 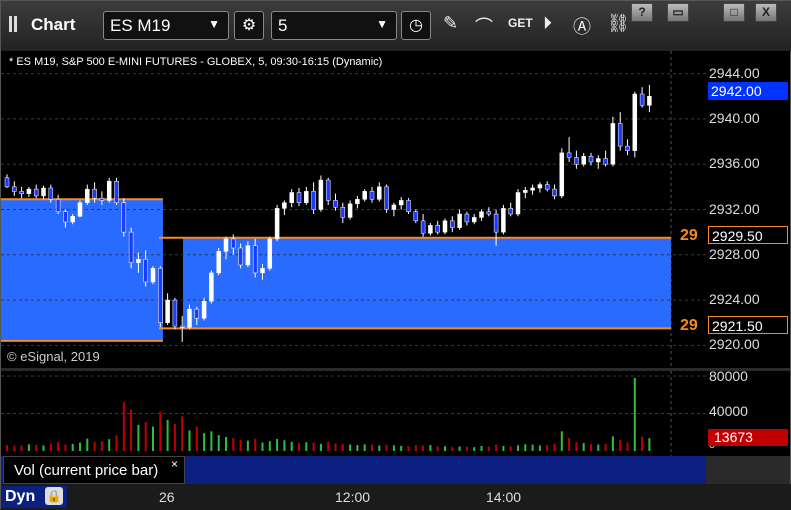 What do you see at coordinates (167, 497) in the screenshot?
I see `time-tick: 26` at bounding box center [167, 497].